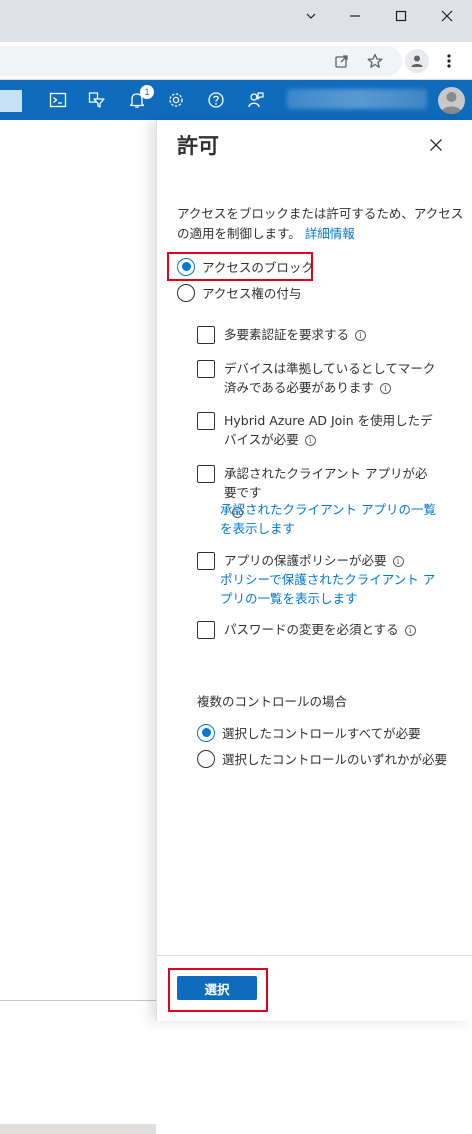 The height and width of the screenshot is (1134, 472). What do you see at coordinates (236, 21) in the screenshot?
I see `browser-title-bar` at bounding box center [236, 21].